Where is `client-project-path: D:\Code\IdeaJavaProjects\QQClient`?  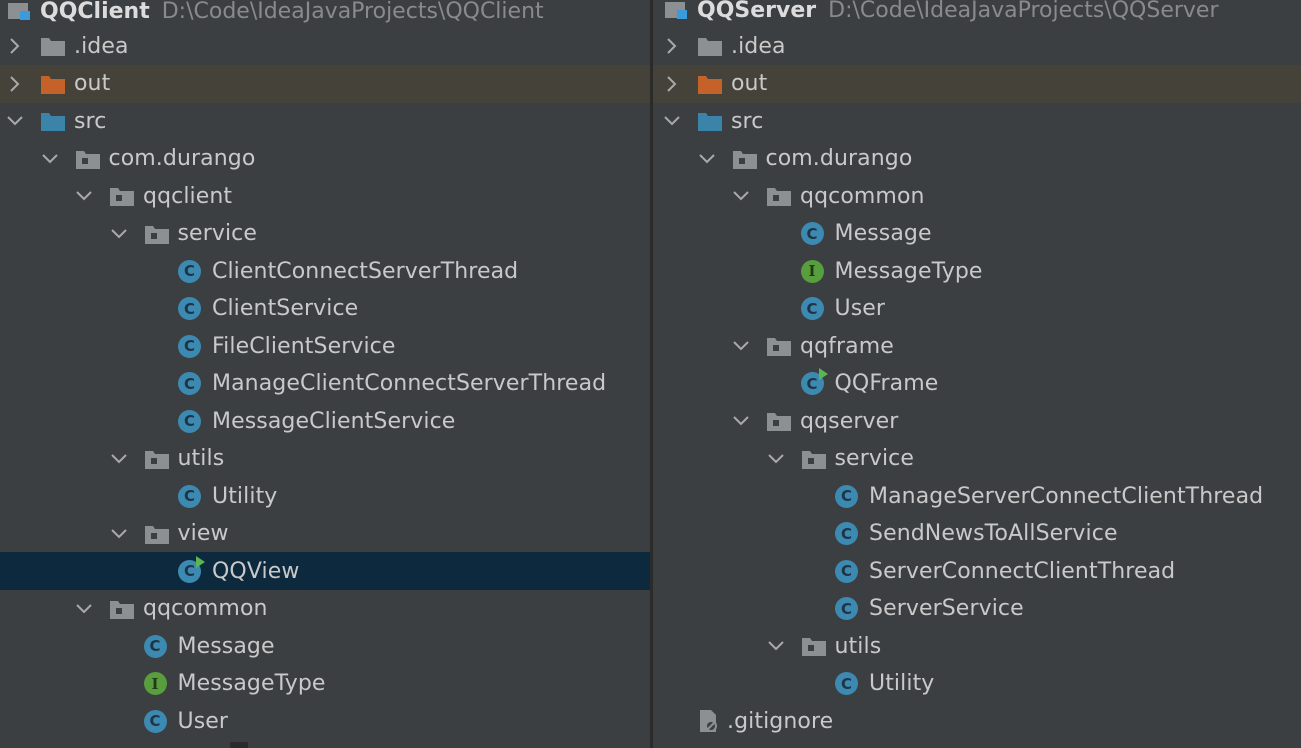
client-project-path: D:\Code\IdeaJavaProjects\QQClient is located at coordinates (352, 12).